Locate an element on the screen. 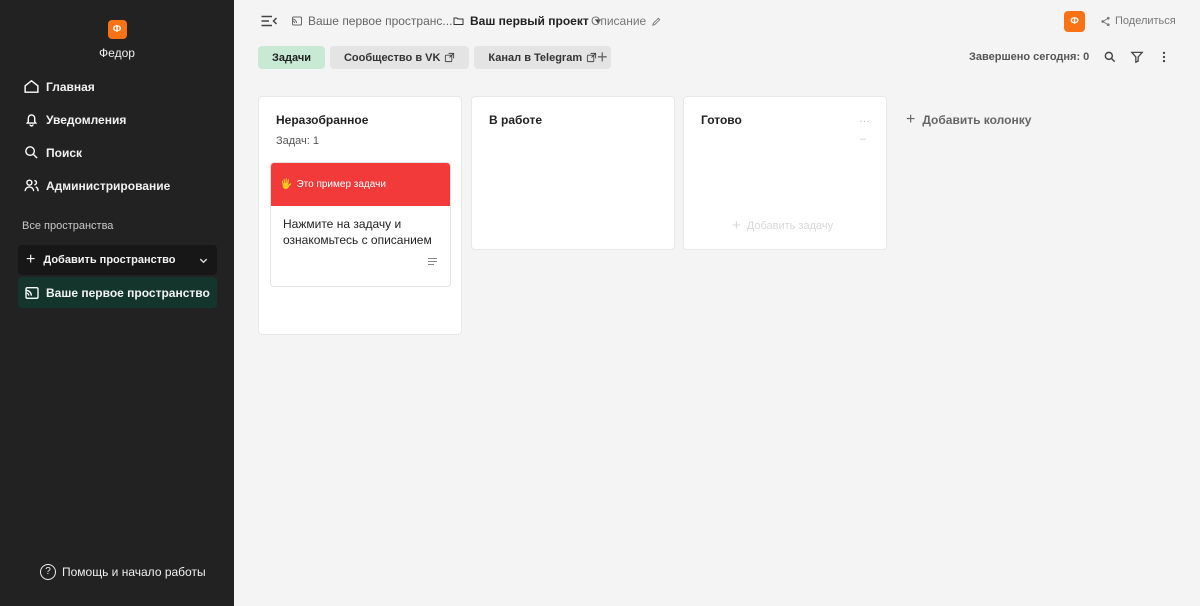  nav-item-administration: Администрирование is located at coordinates (118, 185).